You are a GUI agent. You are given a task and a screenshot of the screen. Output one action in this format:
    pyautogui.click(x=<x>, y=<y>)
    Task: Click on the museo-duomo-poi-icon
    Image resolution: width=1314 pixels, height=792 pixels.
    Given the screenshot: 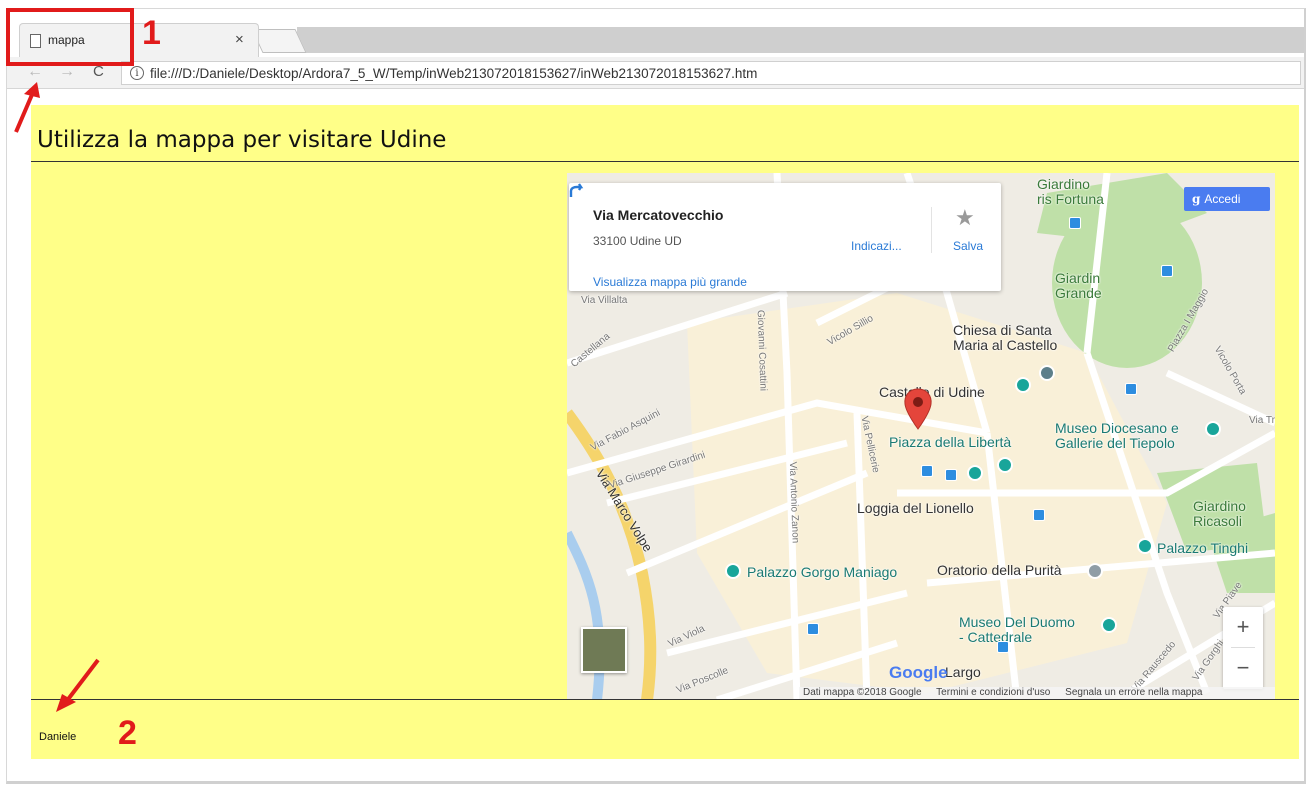 What is the action you would take?
    pyautogui.click(x=1109, y=625)
    